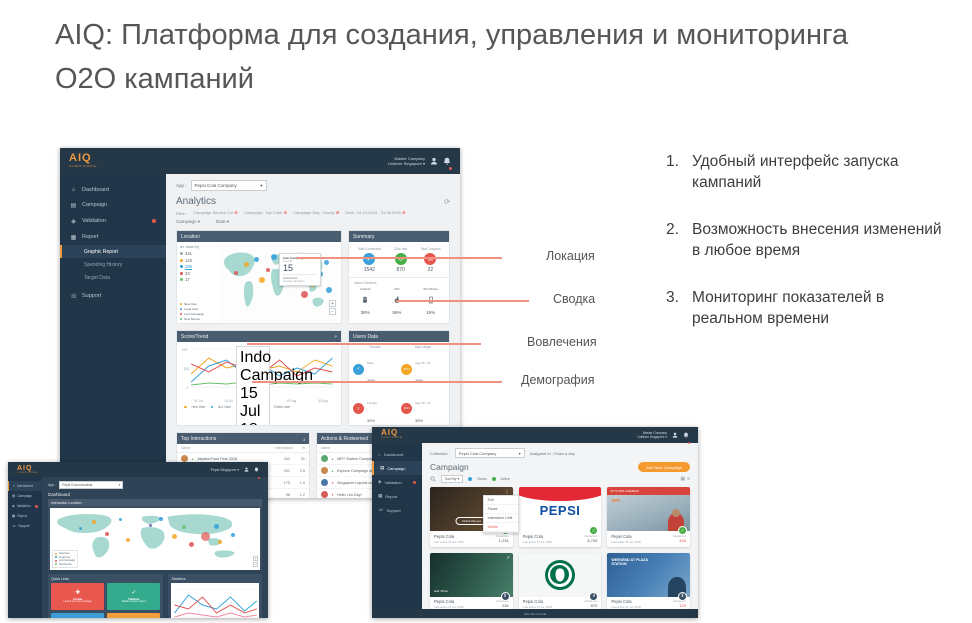 The width and height of the screenshot is (972, 623). Describe the element at coordinates (500, 527) in the screenshot. I see `menu-item-delete: Delete` at that location.